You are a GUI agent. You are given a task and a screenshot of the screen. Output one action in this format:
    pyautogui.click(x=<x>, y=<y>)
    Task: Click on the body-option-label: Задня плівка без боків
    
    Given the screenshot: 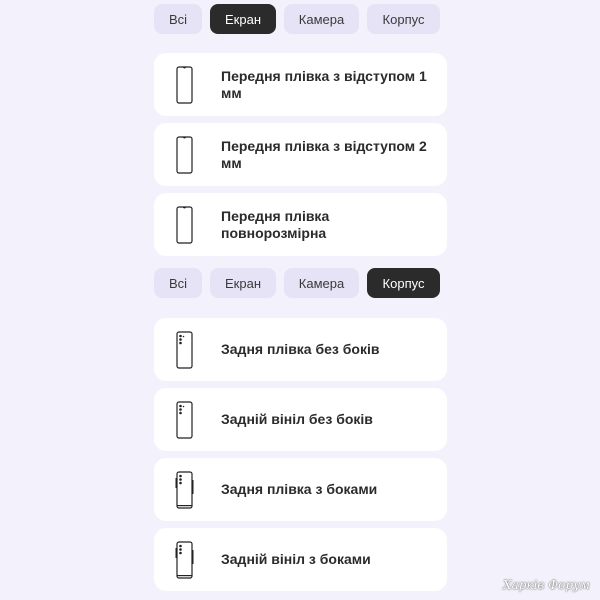 What is the action you would take?
    pyautogui.click(x=300, y=349)
    